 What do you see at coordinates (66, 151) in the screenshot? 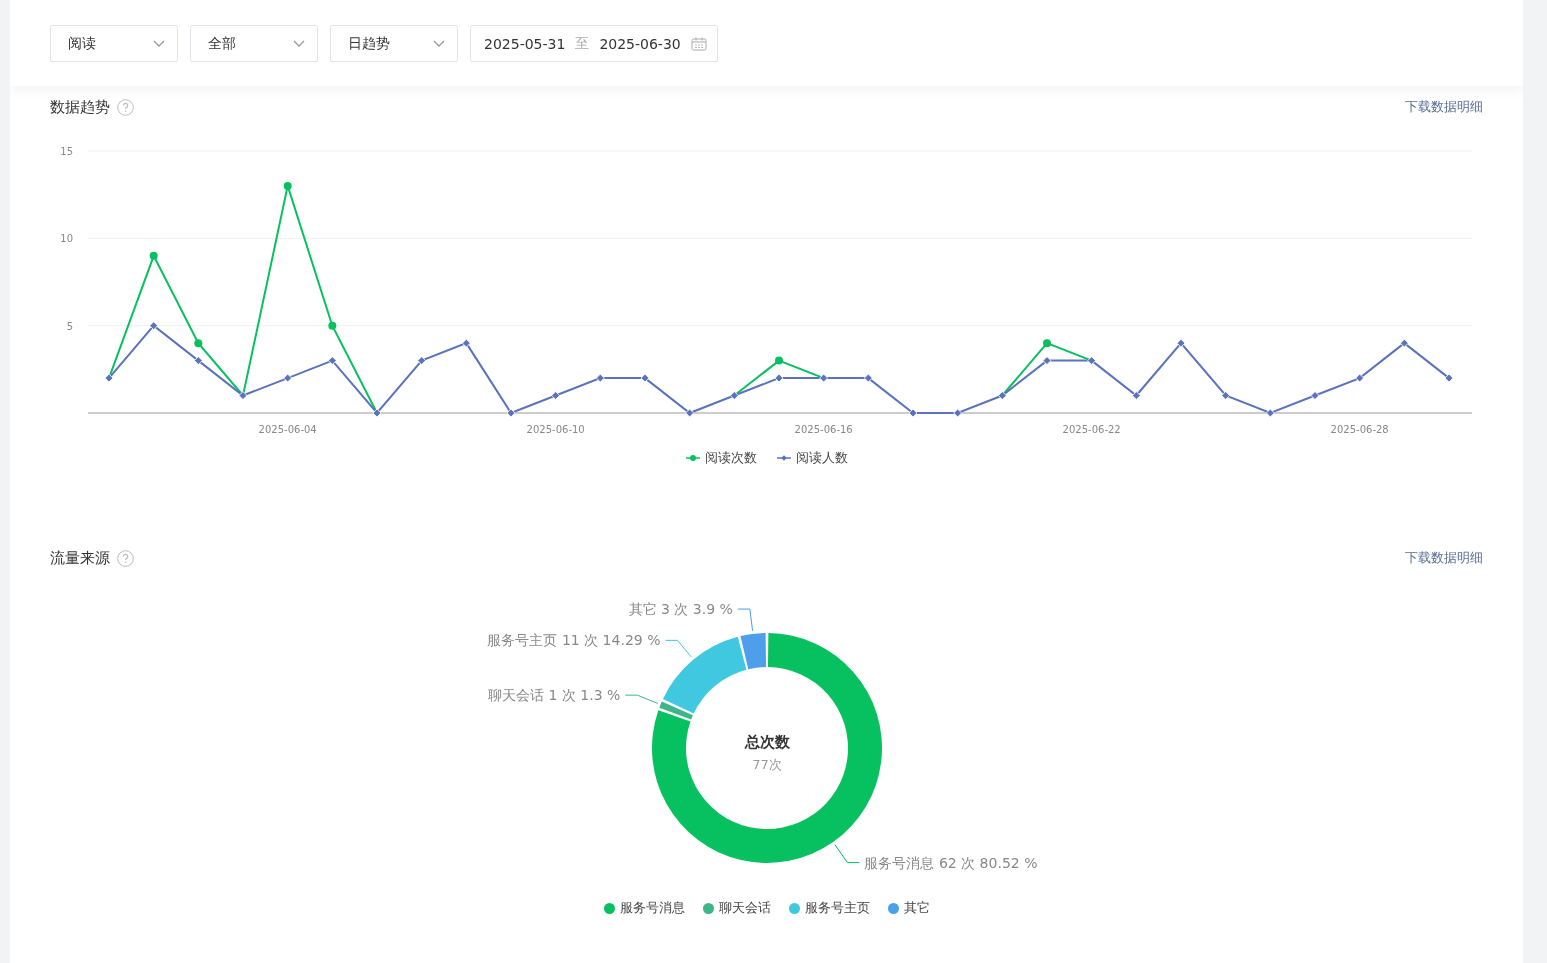
I see `y-axis-label: 15` at bounding box center [66, 151].